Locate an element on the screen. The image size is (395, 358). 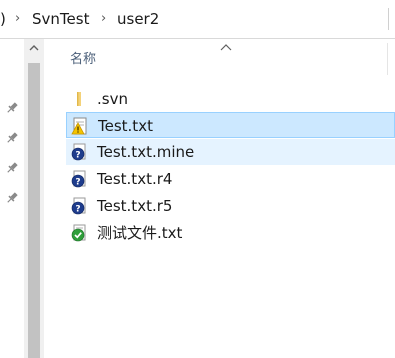
address-bar: ) › SvnTest › user2 is located at coordinates (197, 19).